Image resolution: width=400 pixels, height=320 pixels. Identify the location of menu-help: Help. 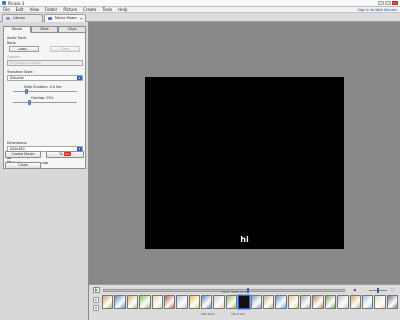
(122, 10).